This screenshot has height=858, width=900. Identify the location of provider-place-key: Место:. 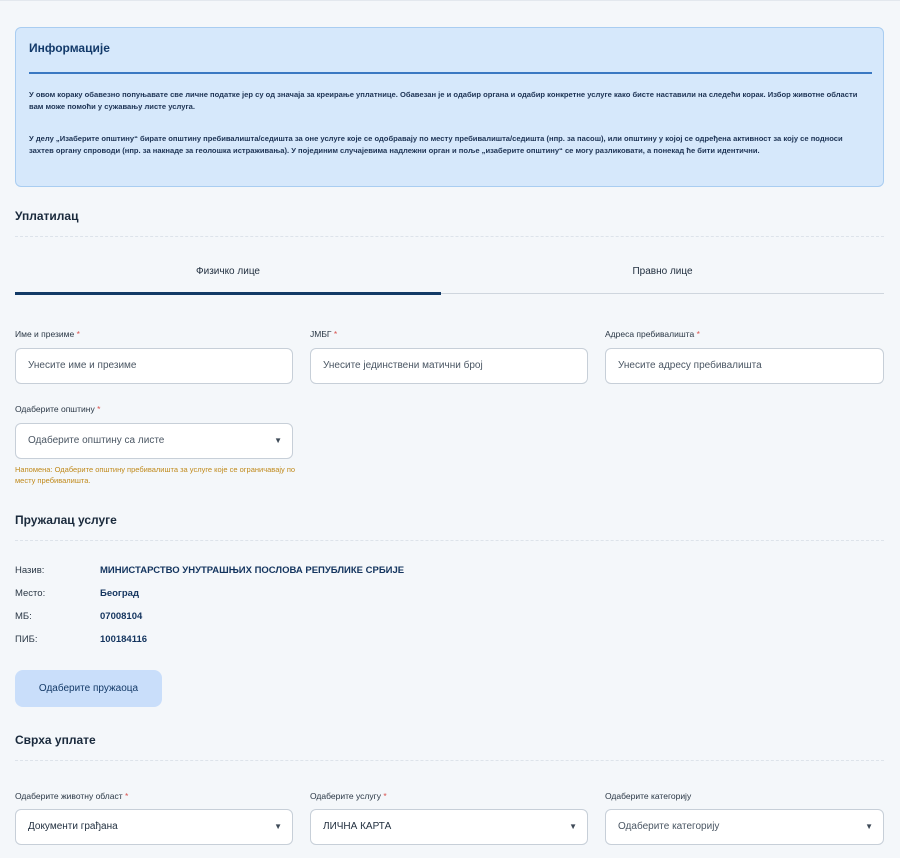
(30, 593).